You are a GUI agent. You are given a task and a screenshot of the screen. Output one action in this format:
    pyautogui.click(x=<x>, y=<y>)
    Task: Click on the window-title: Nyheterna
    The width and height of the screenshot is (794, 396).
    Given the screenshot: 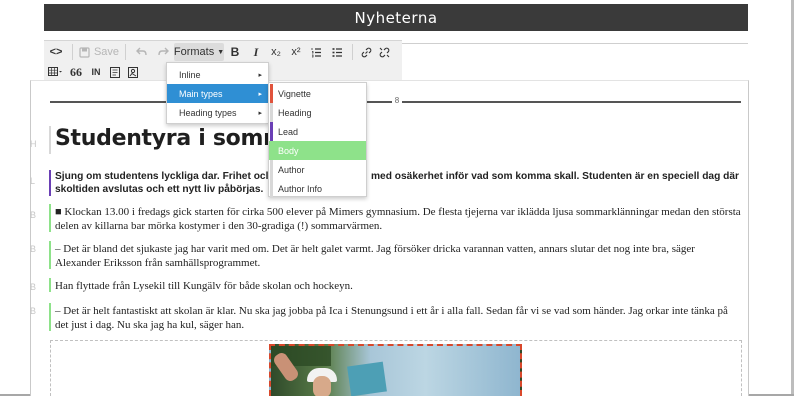 What is the action you would take?
    pyautogui.click(x=396, y=17)
    